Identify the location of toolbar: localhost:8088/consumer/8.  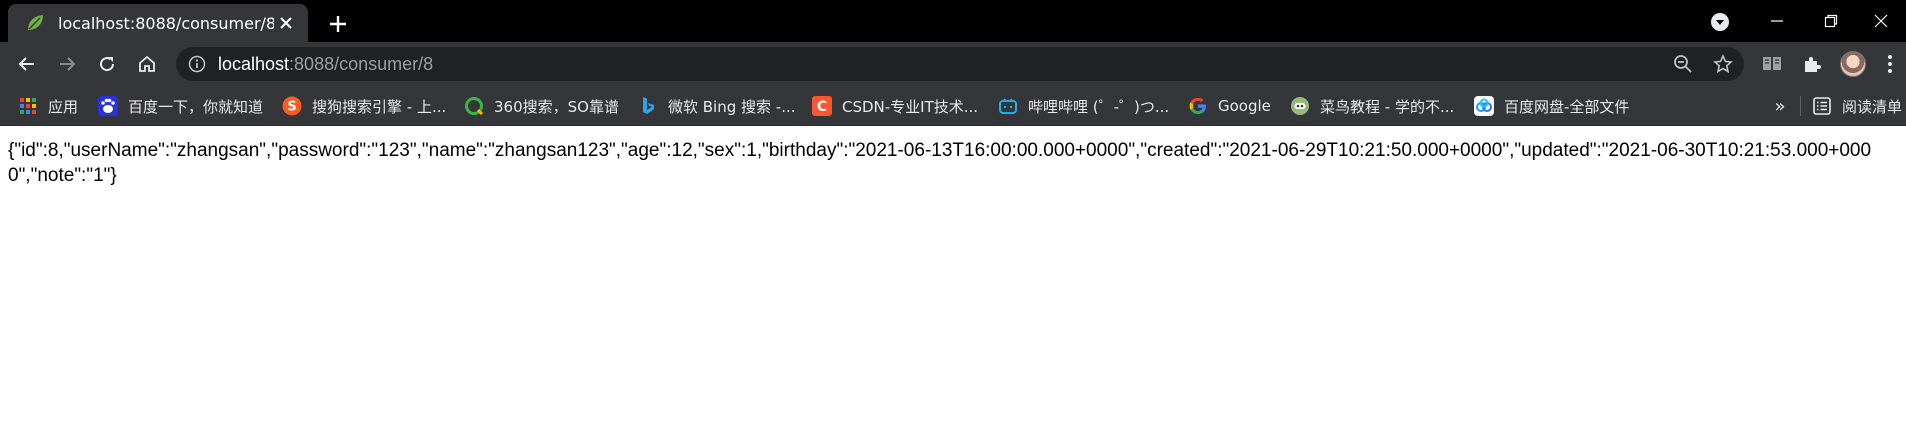
(953, 64).